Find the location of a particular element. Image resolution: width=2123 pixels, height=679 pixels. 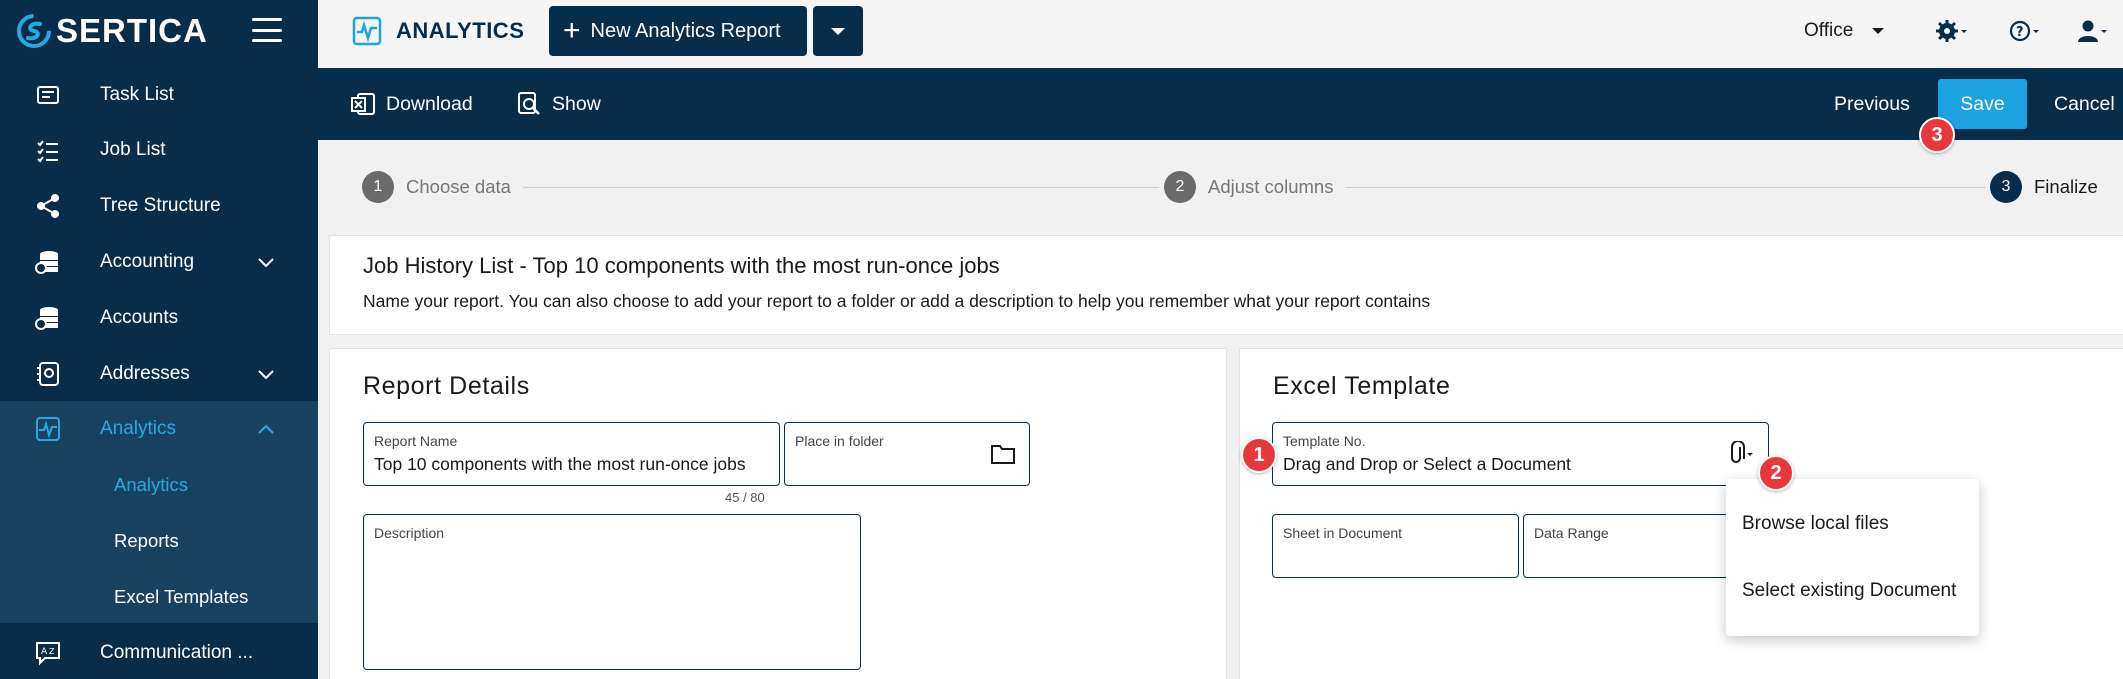

sidebar-item-accounts: Accounts is located at coordinates (159, 318).